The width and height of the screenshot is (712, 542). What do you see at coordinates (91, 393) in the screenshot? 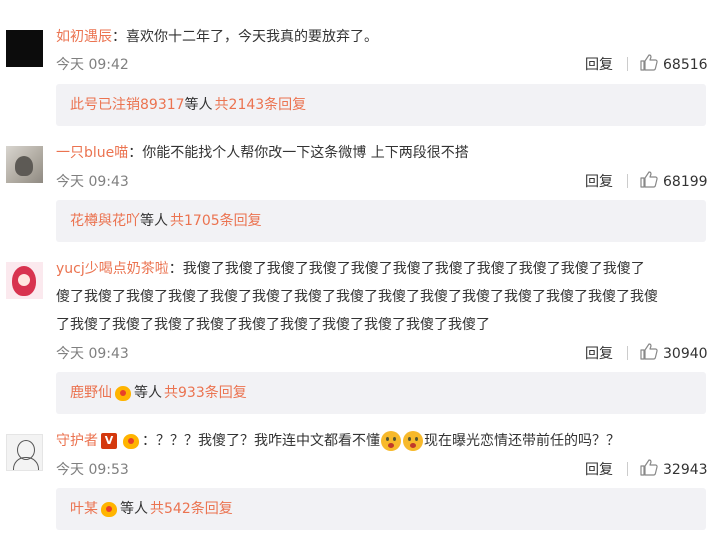
I see `sub-reply-user: 鹿野仙` at bounding box center [91, 393].